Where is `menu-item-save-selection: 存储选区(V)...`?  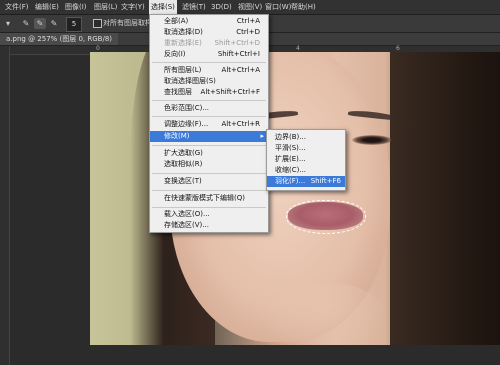 menu-item-save-selection: 存储选区(V)... is located at coordinates (209, 225).